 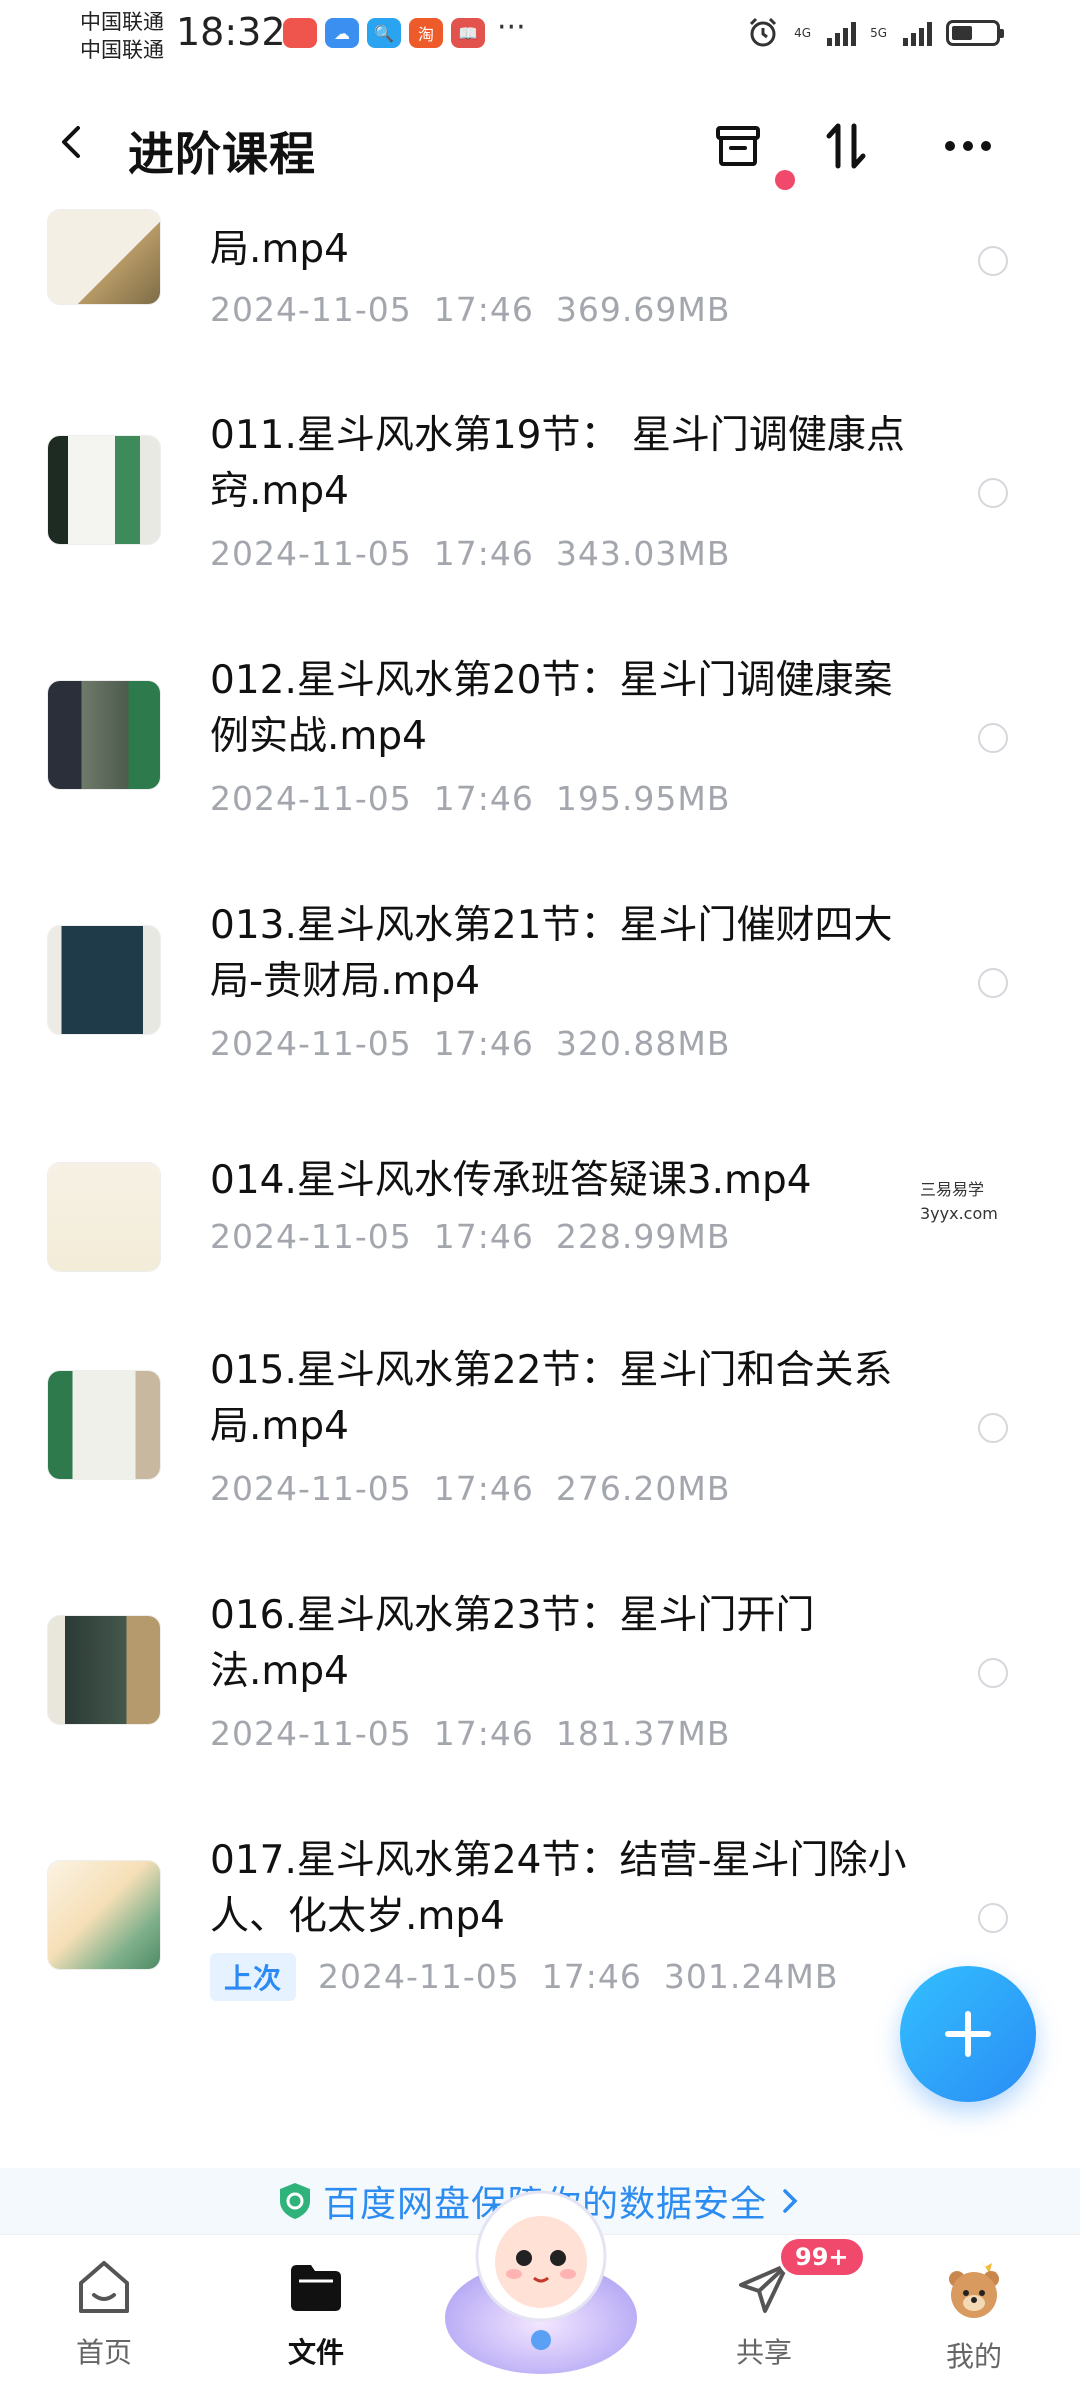 I want to click on file-meta: 2024-11-05 17:46 369.69MB, so click(x=470, y=309).